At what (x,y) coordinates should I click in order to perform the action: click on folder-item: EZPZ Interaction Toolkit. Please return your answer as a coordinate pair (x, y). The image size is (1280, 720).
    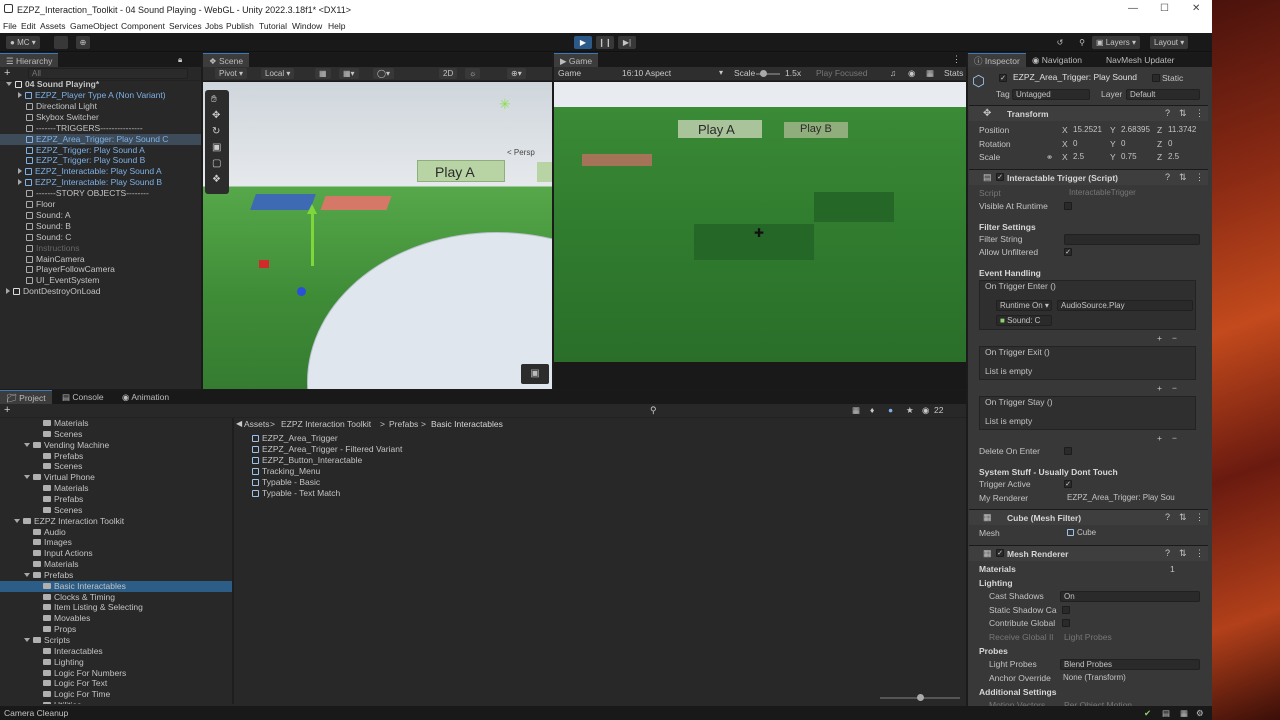
    Looking at the image, I should click on (116, 521).